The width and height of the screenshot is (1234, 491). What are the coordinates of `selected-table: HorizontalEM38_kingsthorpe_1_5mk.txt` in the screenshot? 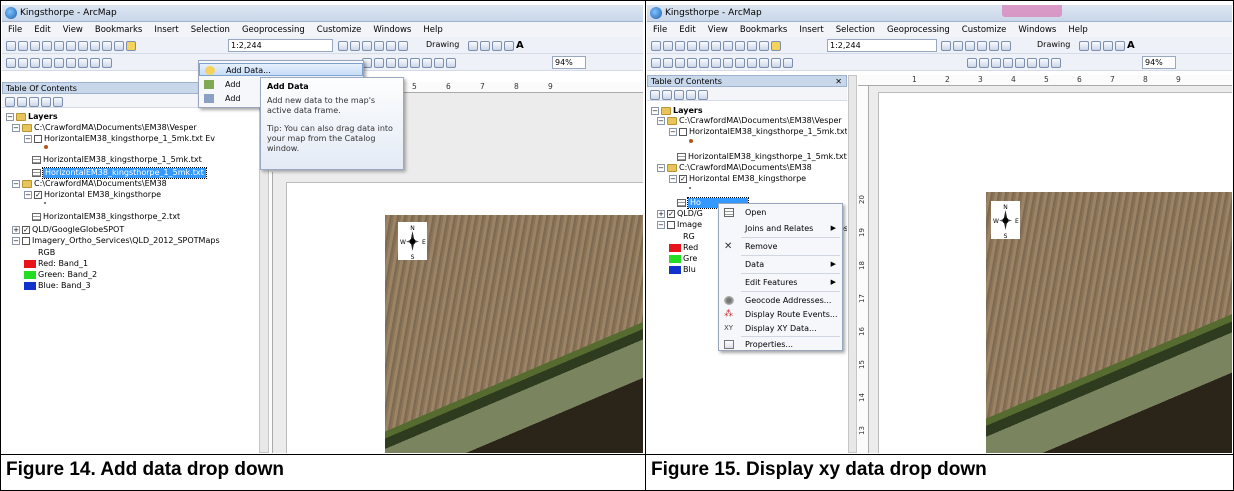 It's located at (119, 173).